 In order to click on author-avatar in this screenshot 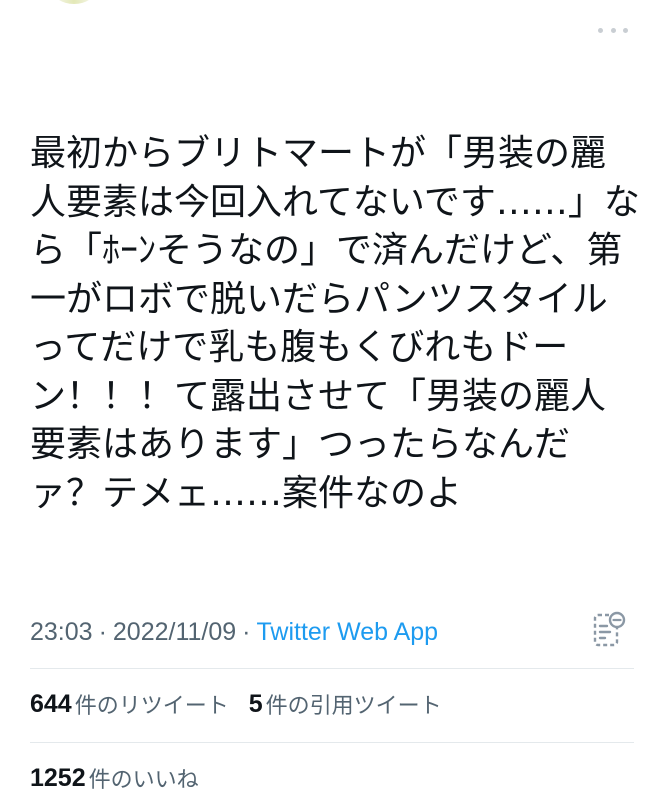, I will do `click(74, 2)`.